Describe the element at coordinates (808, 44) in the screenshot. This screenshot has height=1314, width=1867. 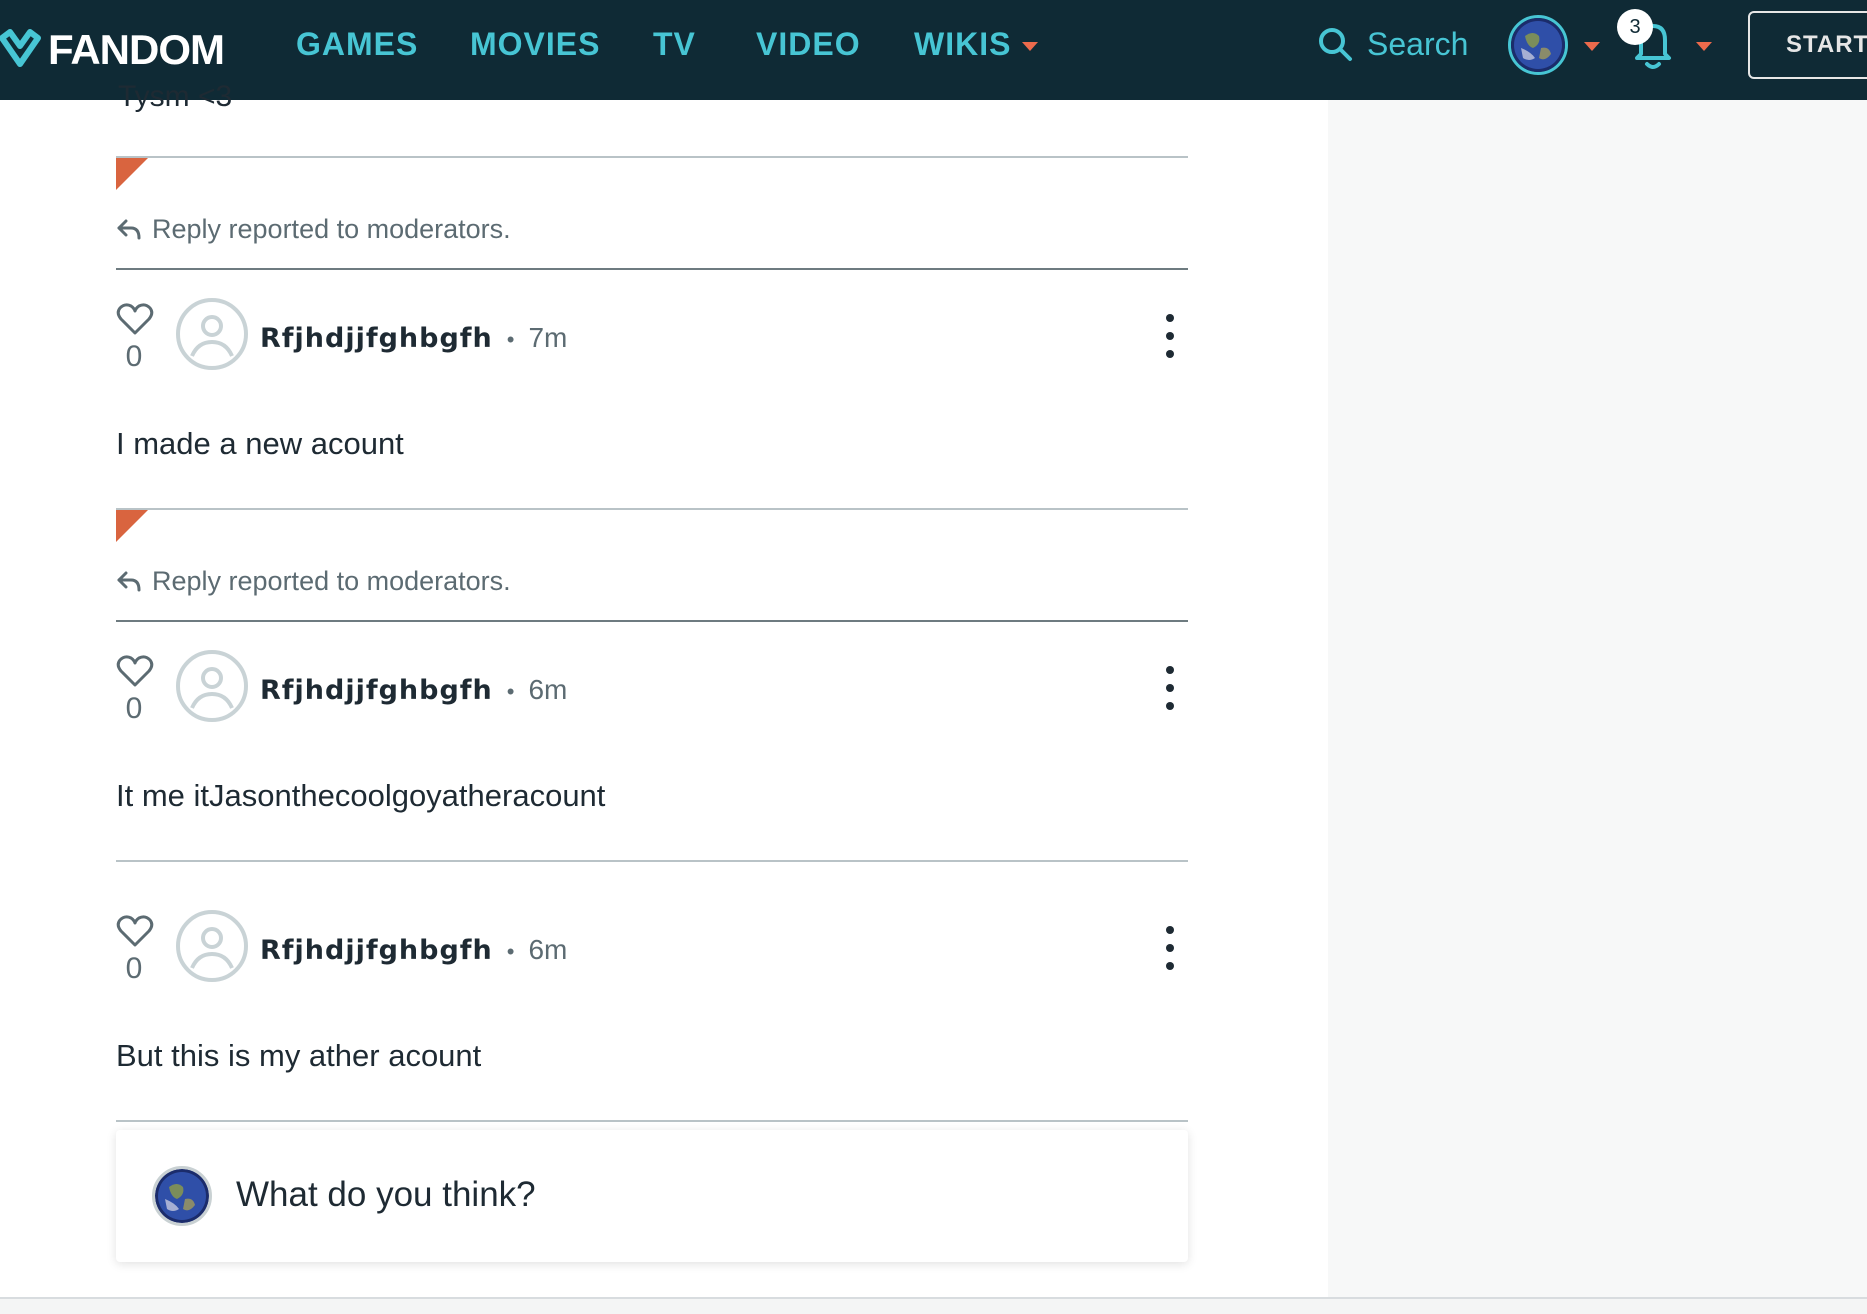
I see `nav-link-video: VIDEO` at that location.